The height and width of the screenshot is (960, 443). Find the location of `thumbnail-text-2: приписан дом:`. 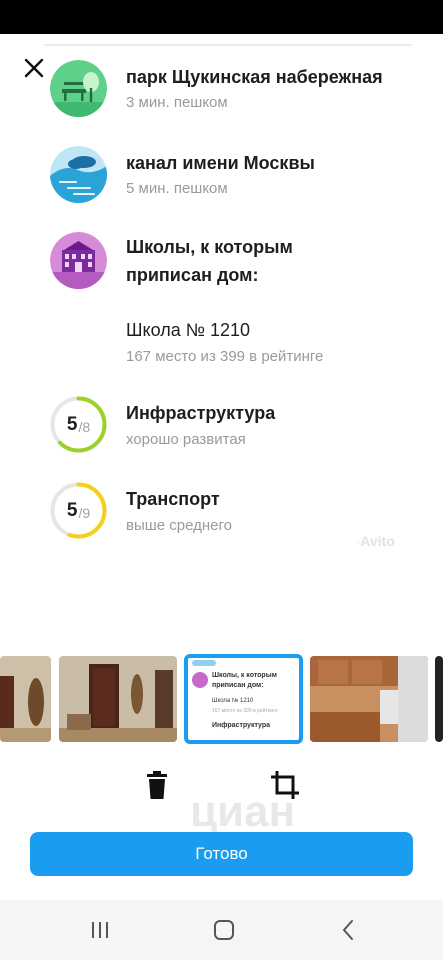

thumbnail-text-2: приписан дом: is located at coordinates (238, 685).